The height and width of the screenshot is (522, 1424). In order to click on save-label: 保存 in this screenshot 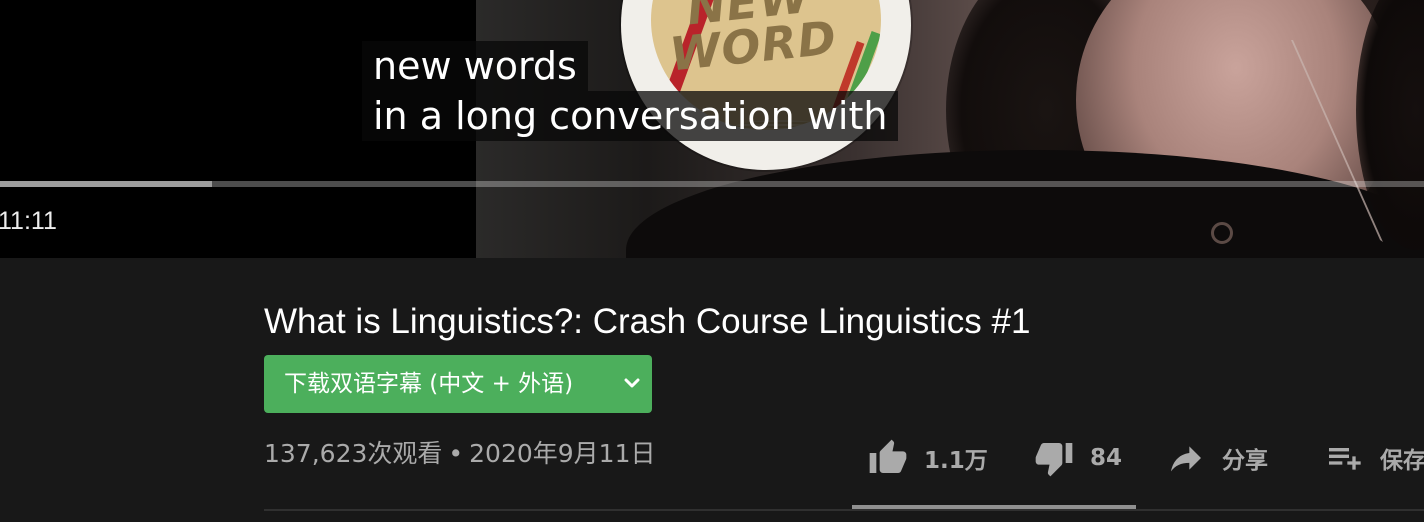, I will do `click(1402, 461)`.